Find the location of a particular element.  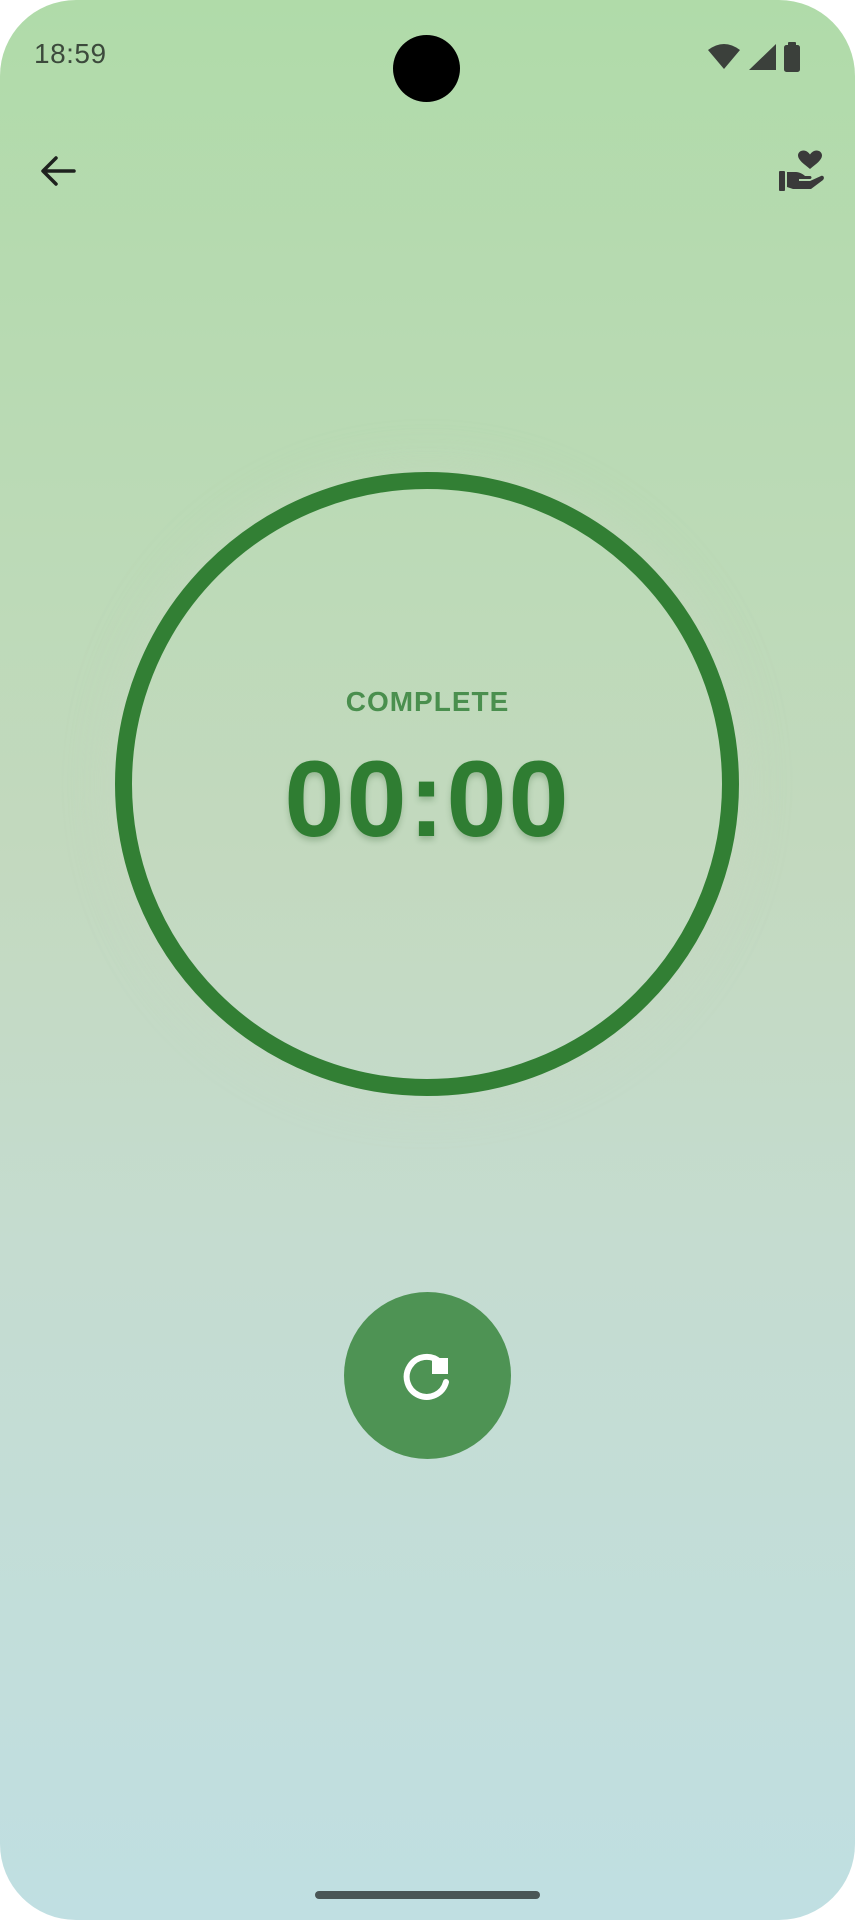

wifi-icon is located at coordinates (724, 56).